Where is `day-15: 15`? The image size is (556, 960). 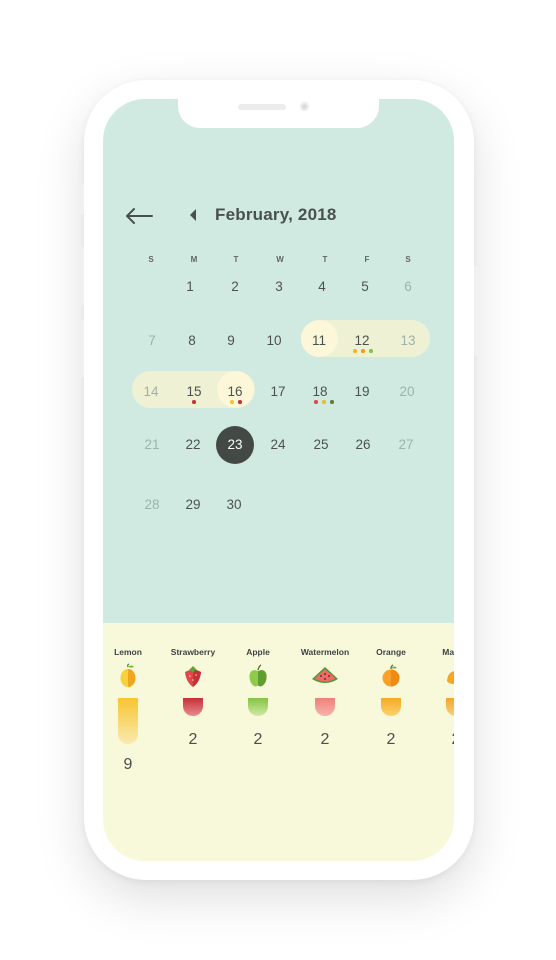 day-15: 15 is located at coordinates (194, 391).